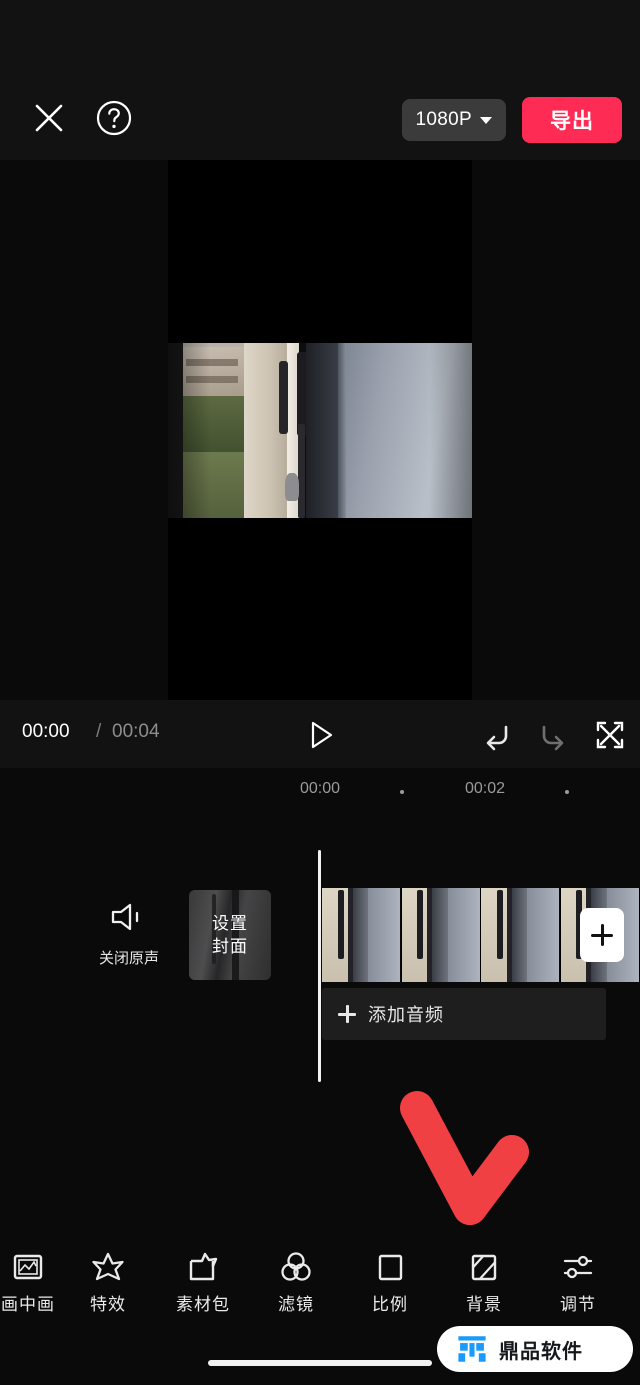 This screenshot has height=1385, width=640. Describe the element at coordinates (320, 1363) in the screenshot. I see `home-indicator` at that location.